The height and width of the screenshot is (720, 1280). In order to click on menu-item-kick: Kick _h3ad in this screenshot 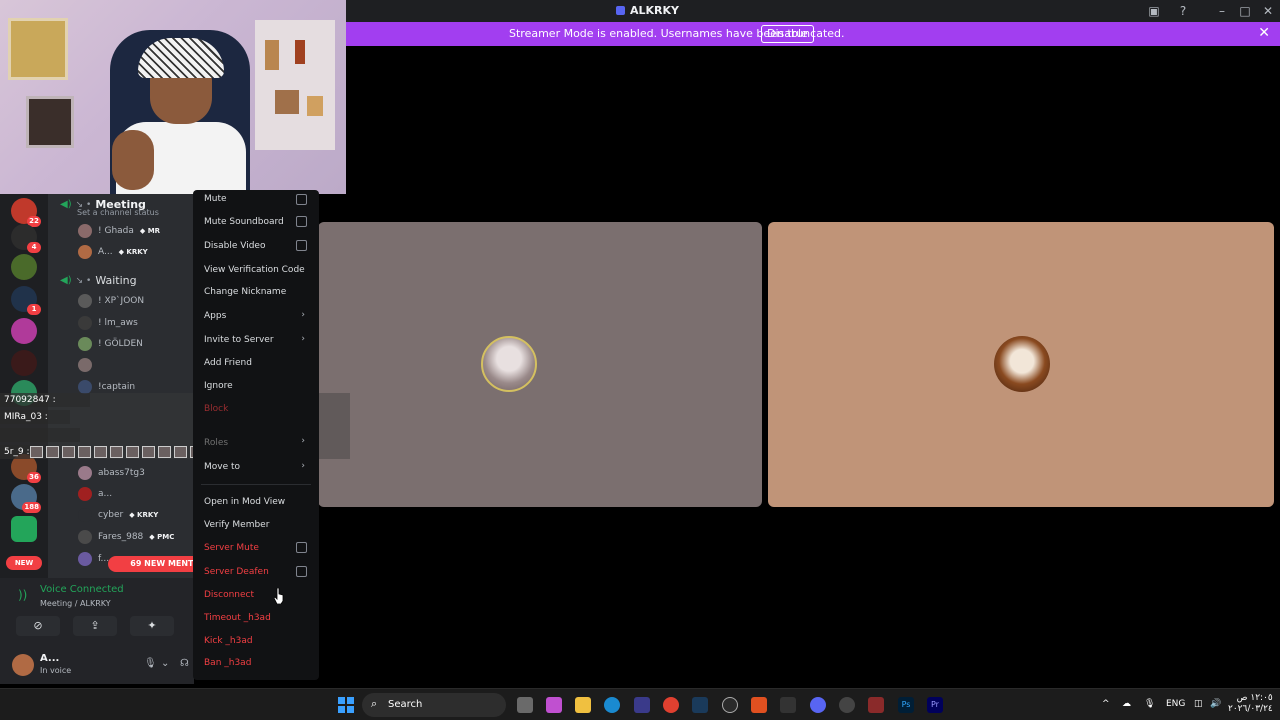, I will do `click(228, 641)`.